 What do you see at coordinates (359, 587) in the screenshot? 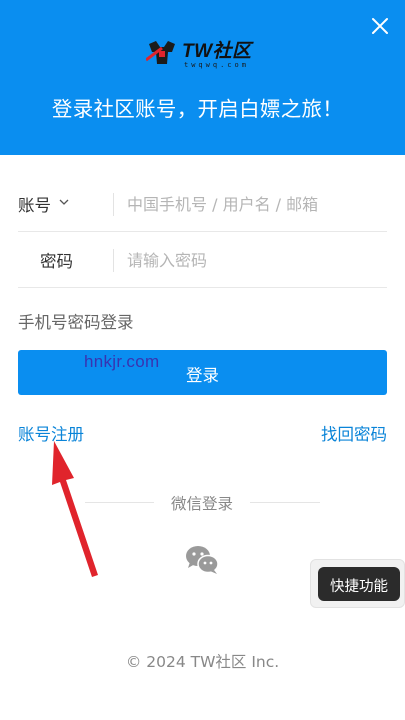
I see `quick-actions-label: 快捷功能` at bounding box center [359, 587].